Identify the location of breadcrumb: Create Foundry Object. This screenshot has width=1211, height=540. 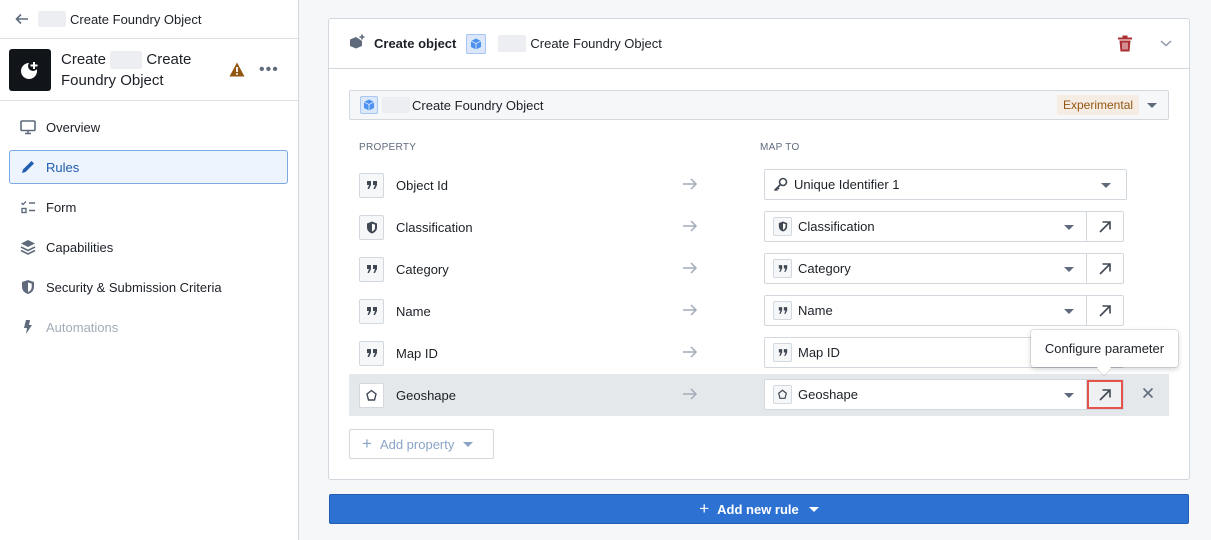
(149, 19).